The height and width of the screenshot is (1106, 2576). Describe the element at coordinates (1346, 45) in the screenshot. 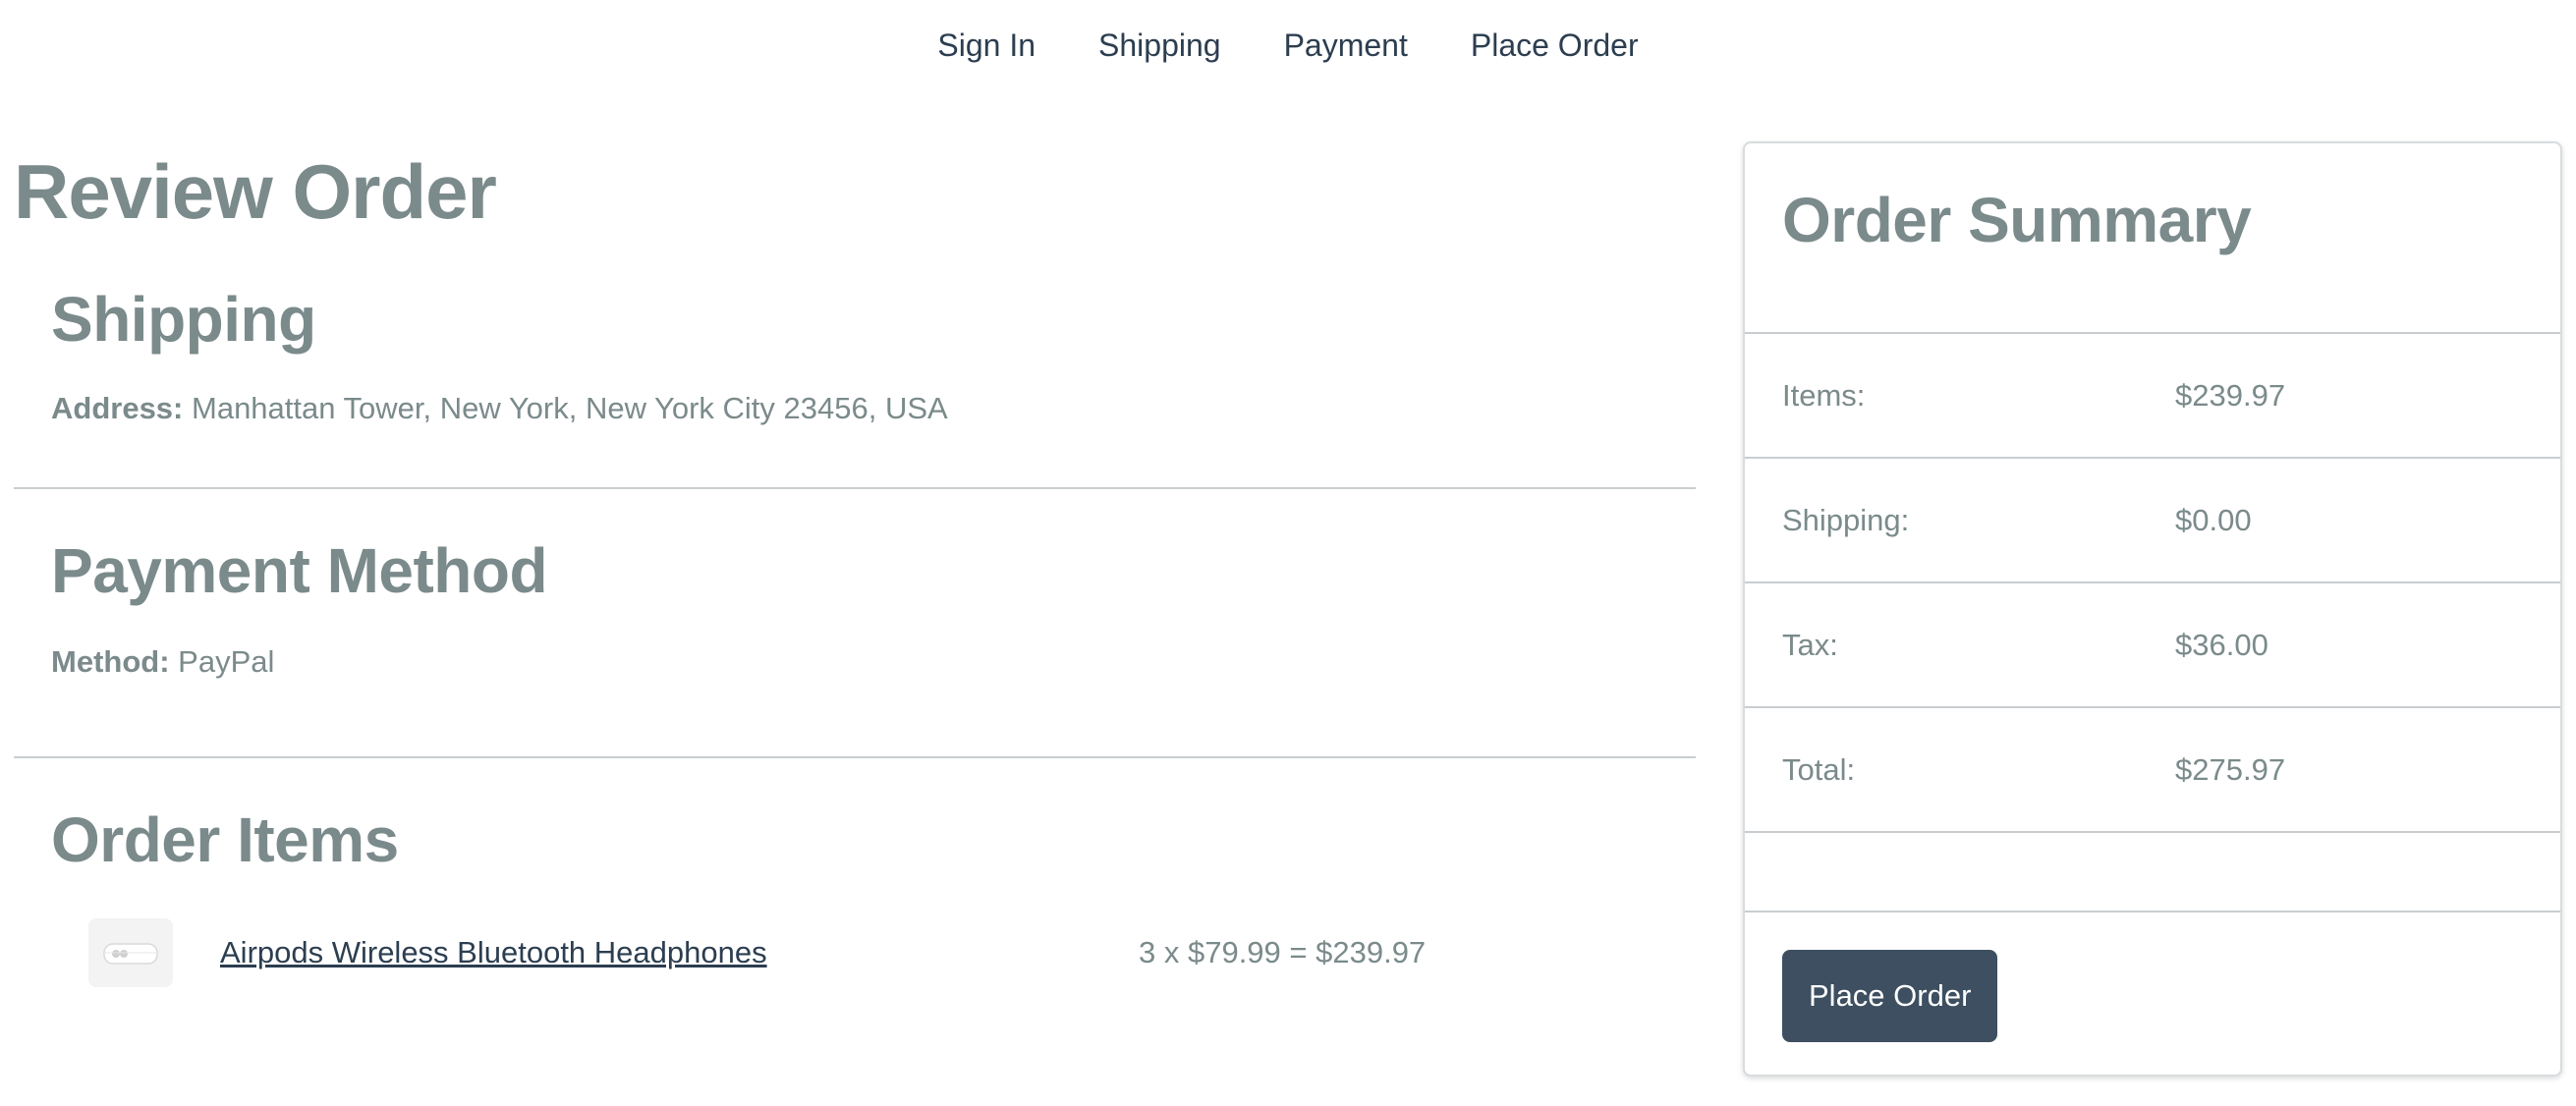

I see `step-payment: Payment` at that location.